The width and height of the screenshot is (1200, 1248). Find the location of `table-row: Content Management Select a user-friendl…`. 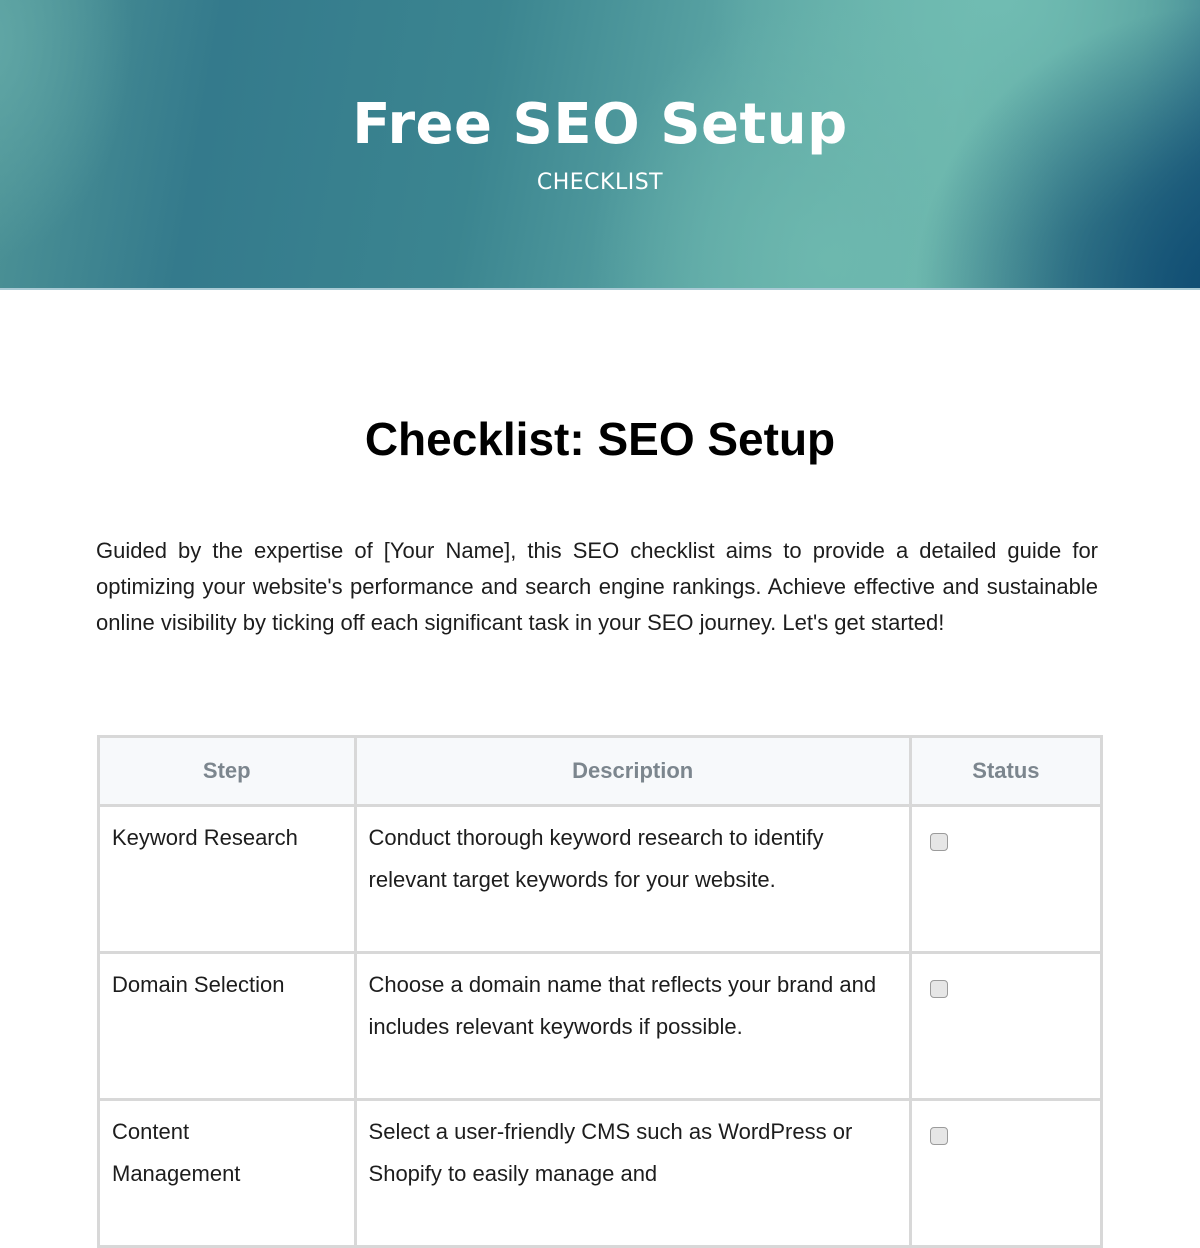

table-row: Content Management Select a user-friendl… is located at coordinates (600, 1173).